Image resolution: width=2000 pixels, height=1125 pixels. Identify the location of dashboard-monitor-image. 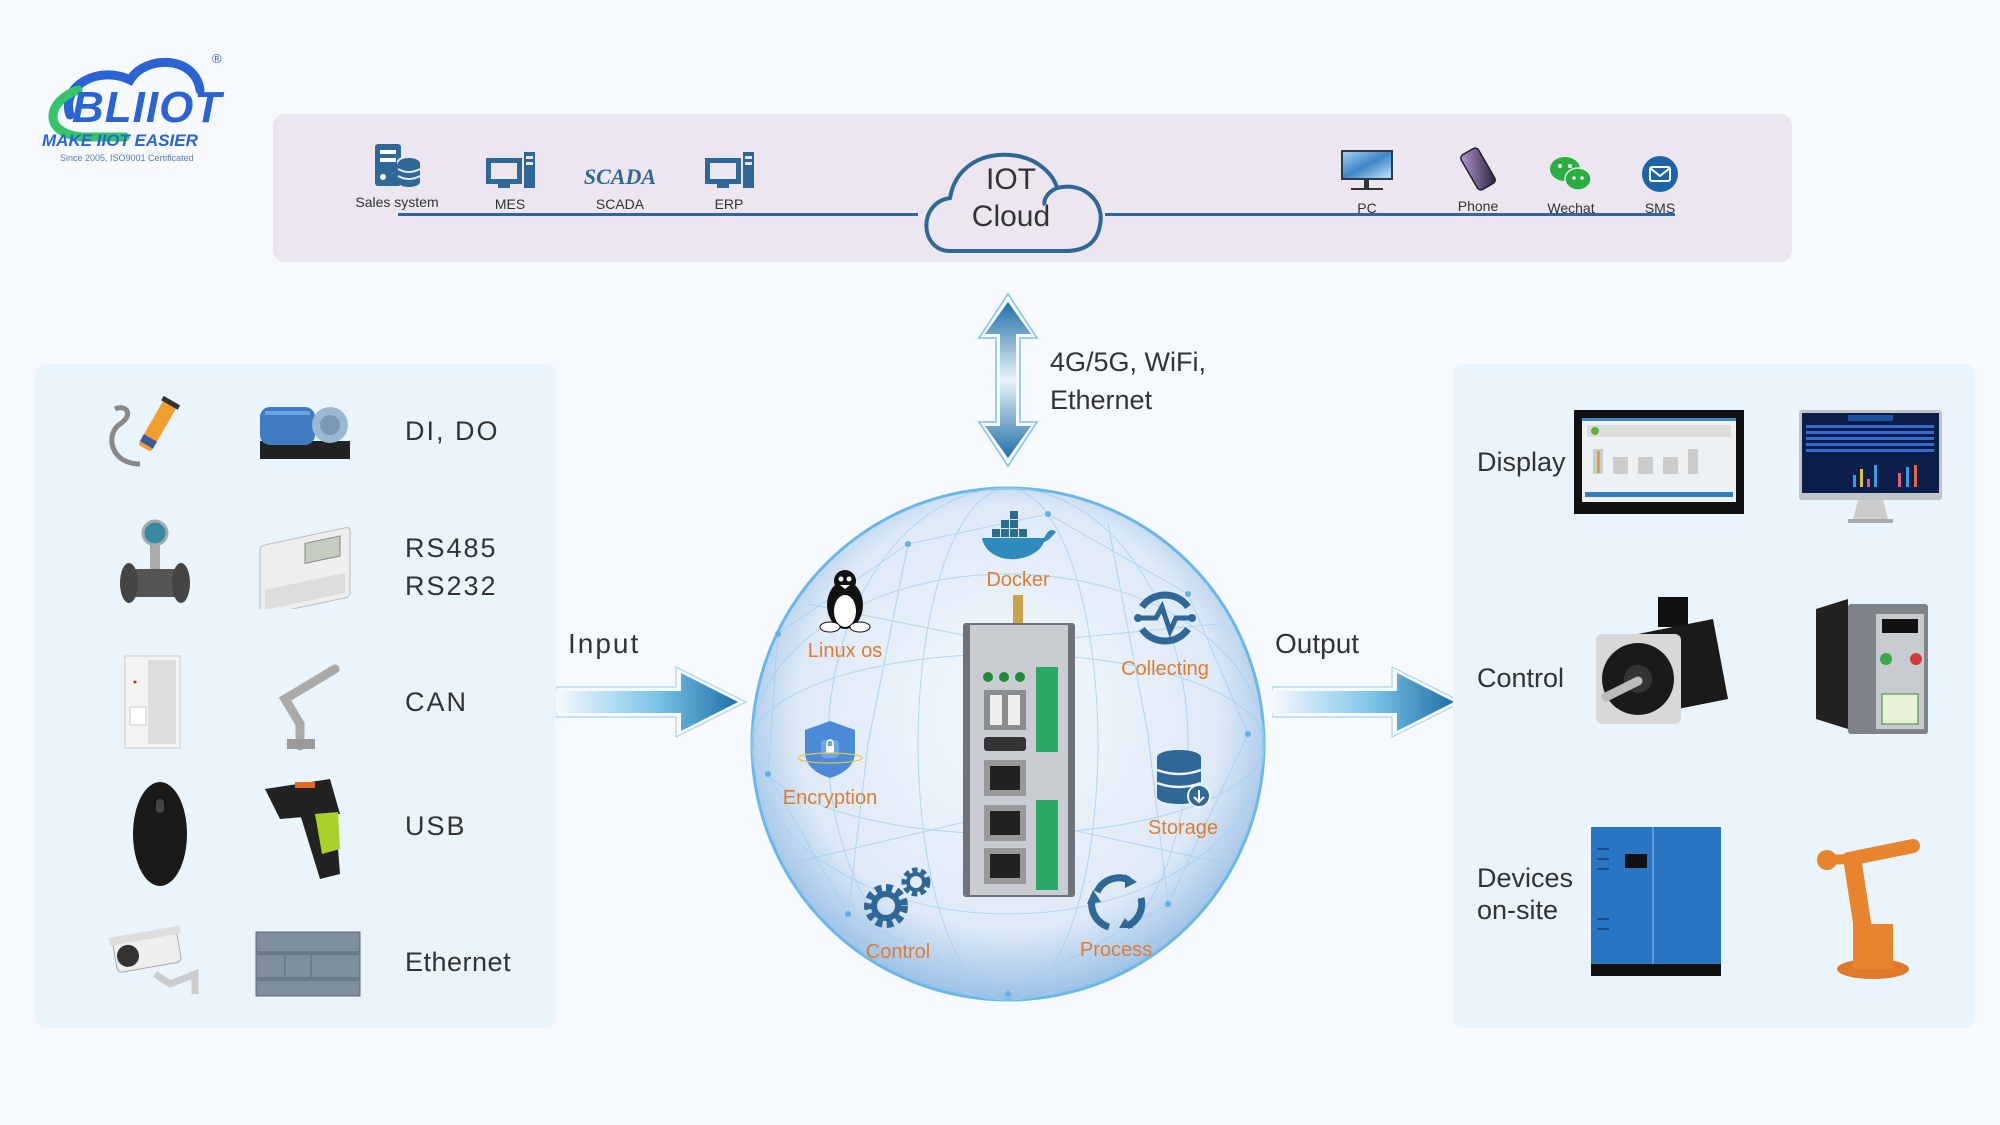
(1870, 466).